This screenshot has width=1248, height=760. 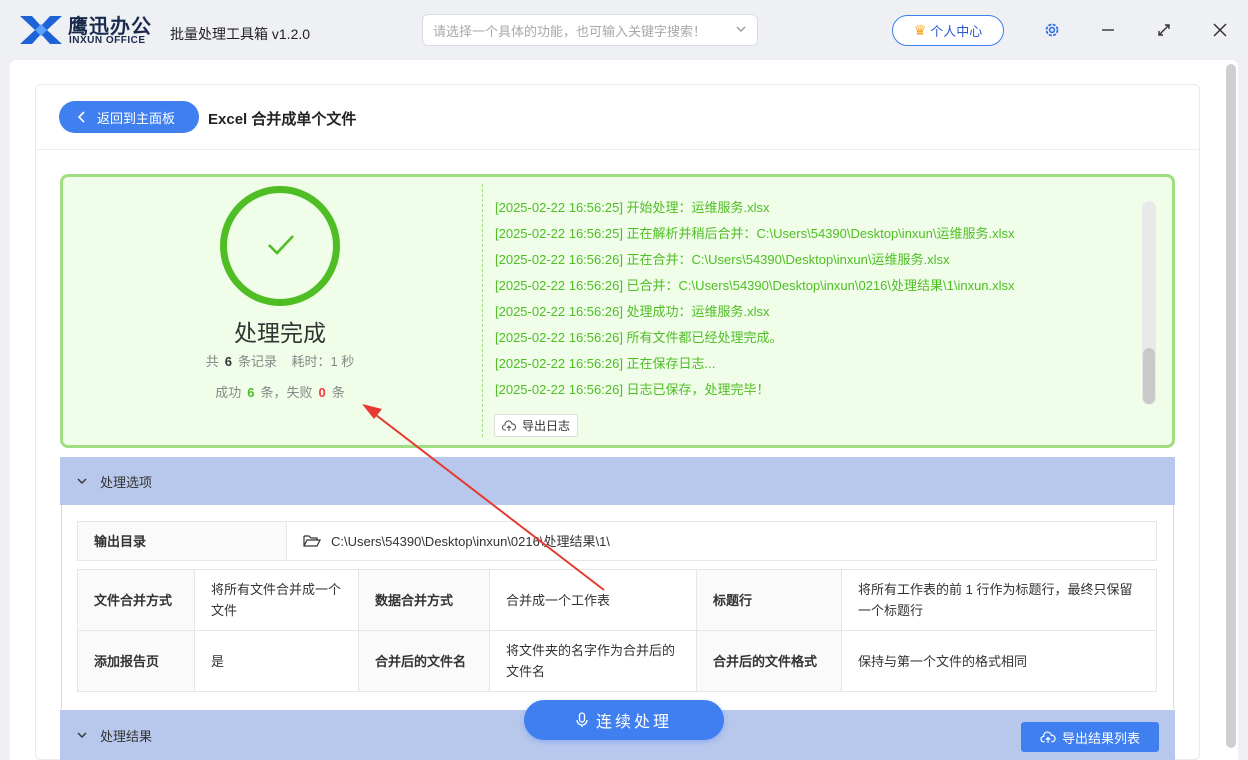 What do you see at coordinates (338, 392) in the screenshot?
I see `fail-suffix: 条` at bounding box center [338, 392].